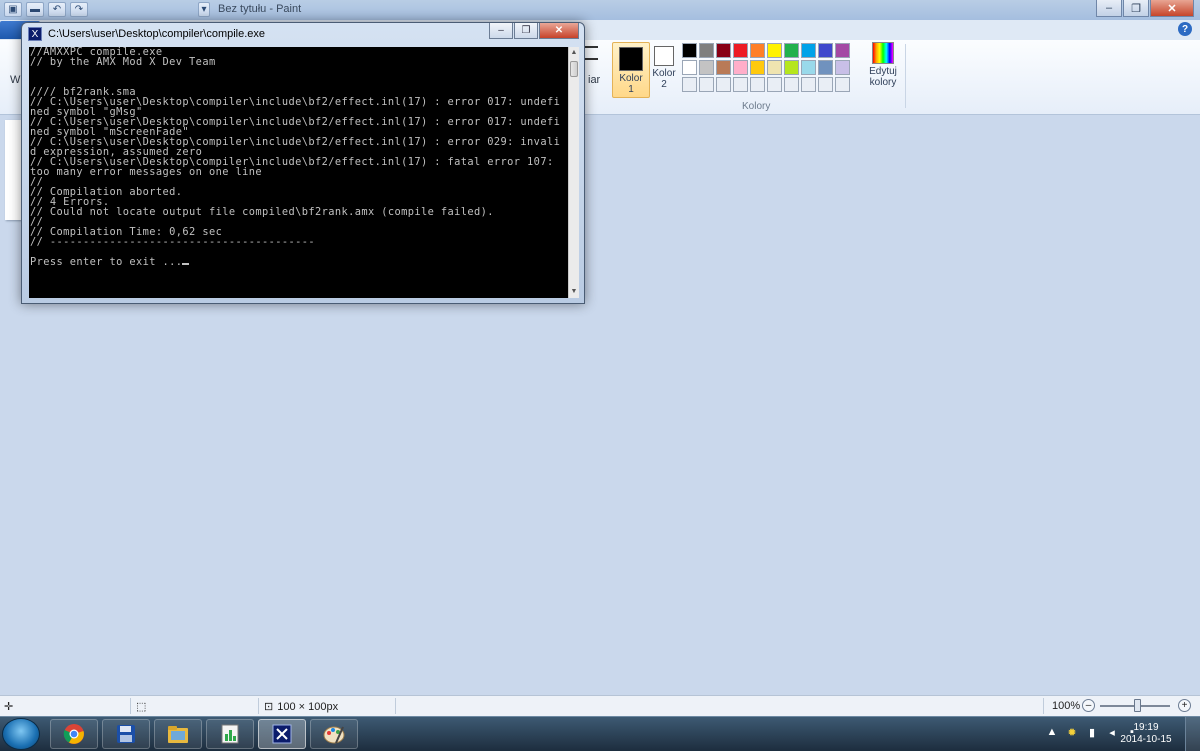 The width and height of the screenshot is (1200, 751). I want to click on selection-size-icon: ⬚, so click(141, 707).